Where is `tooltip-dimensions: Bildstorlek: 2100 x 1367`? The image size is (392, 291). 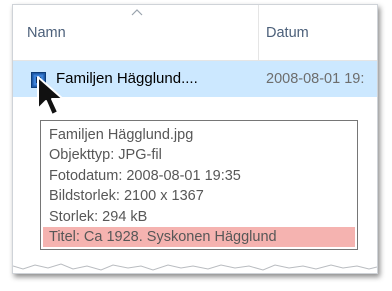 tooltip-dimensions: Bildstorlek: 2100 x 1367 is located at coordinates (126, 196).